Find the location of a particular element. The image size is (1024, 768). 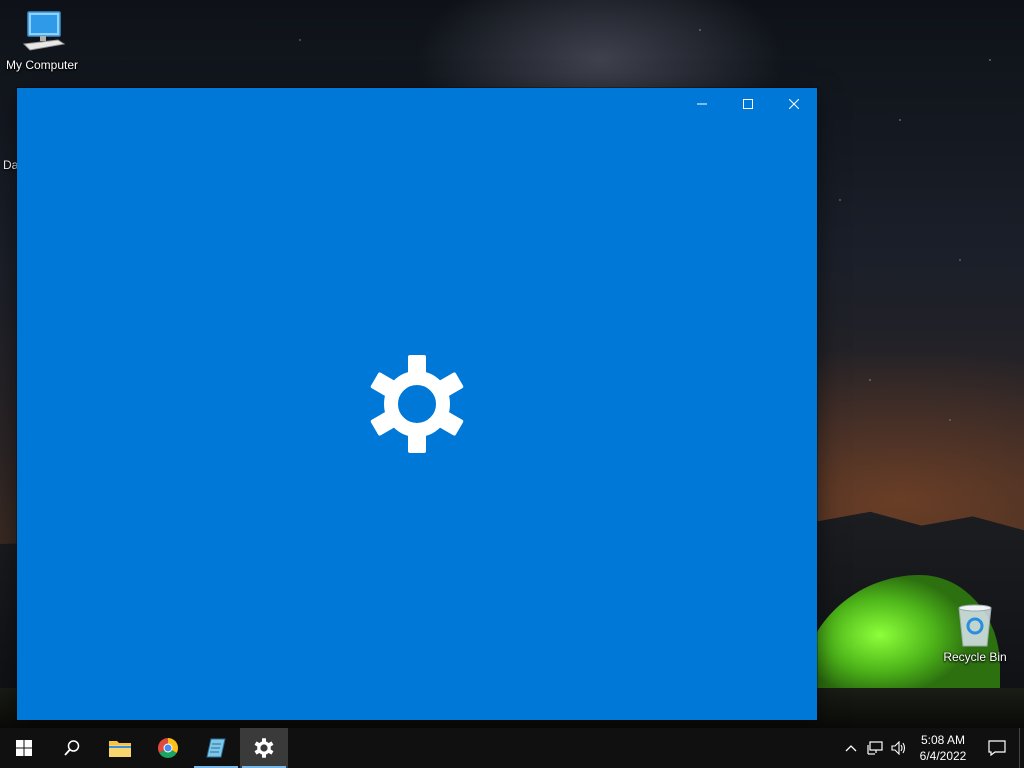

minimize-icon is located at coordinates (702, 104).